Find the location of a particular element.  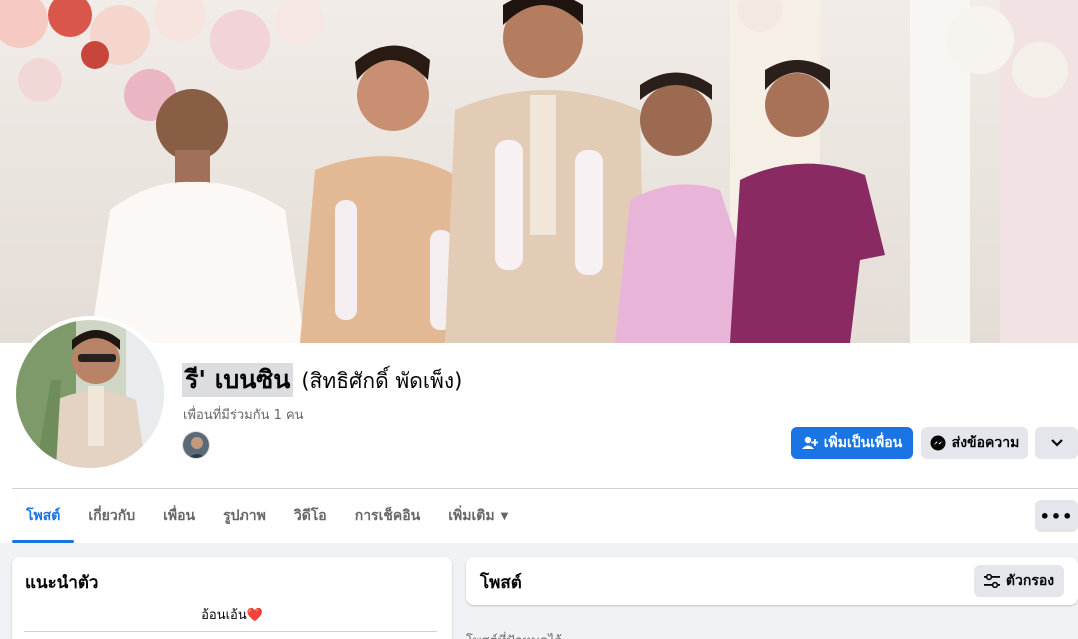

avatar is located at coordinates (90, 394).